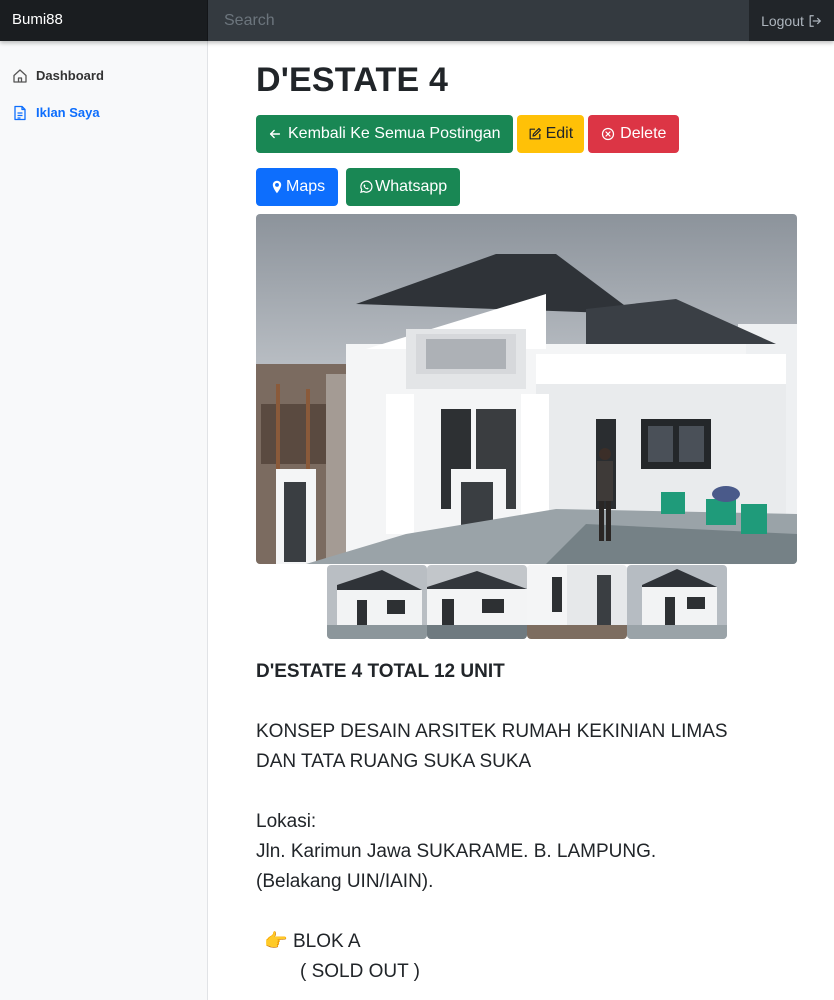 This screenshot has width=834, height=1000. Describe the element at coordinates (360, 971) in the screenshot. I see `block-status: ( SOLD OUT )` at that location.